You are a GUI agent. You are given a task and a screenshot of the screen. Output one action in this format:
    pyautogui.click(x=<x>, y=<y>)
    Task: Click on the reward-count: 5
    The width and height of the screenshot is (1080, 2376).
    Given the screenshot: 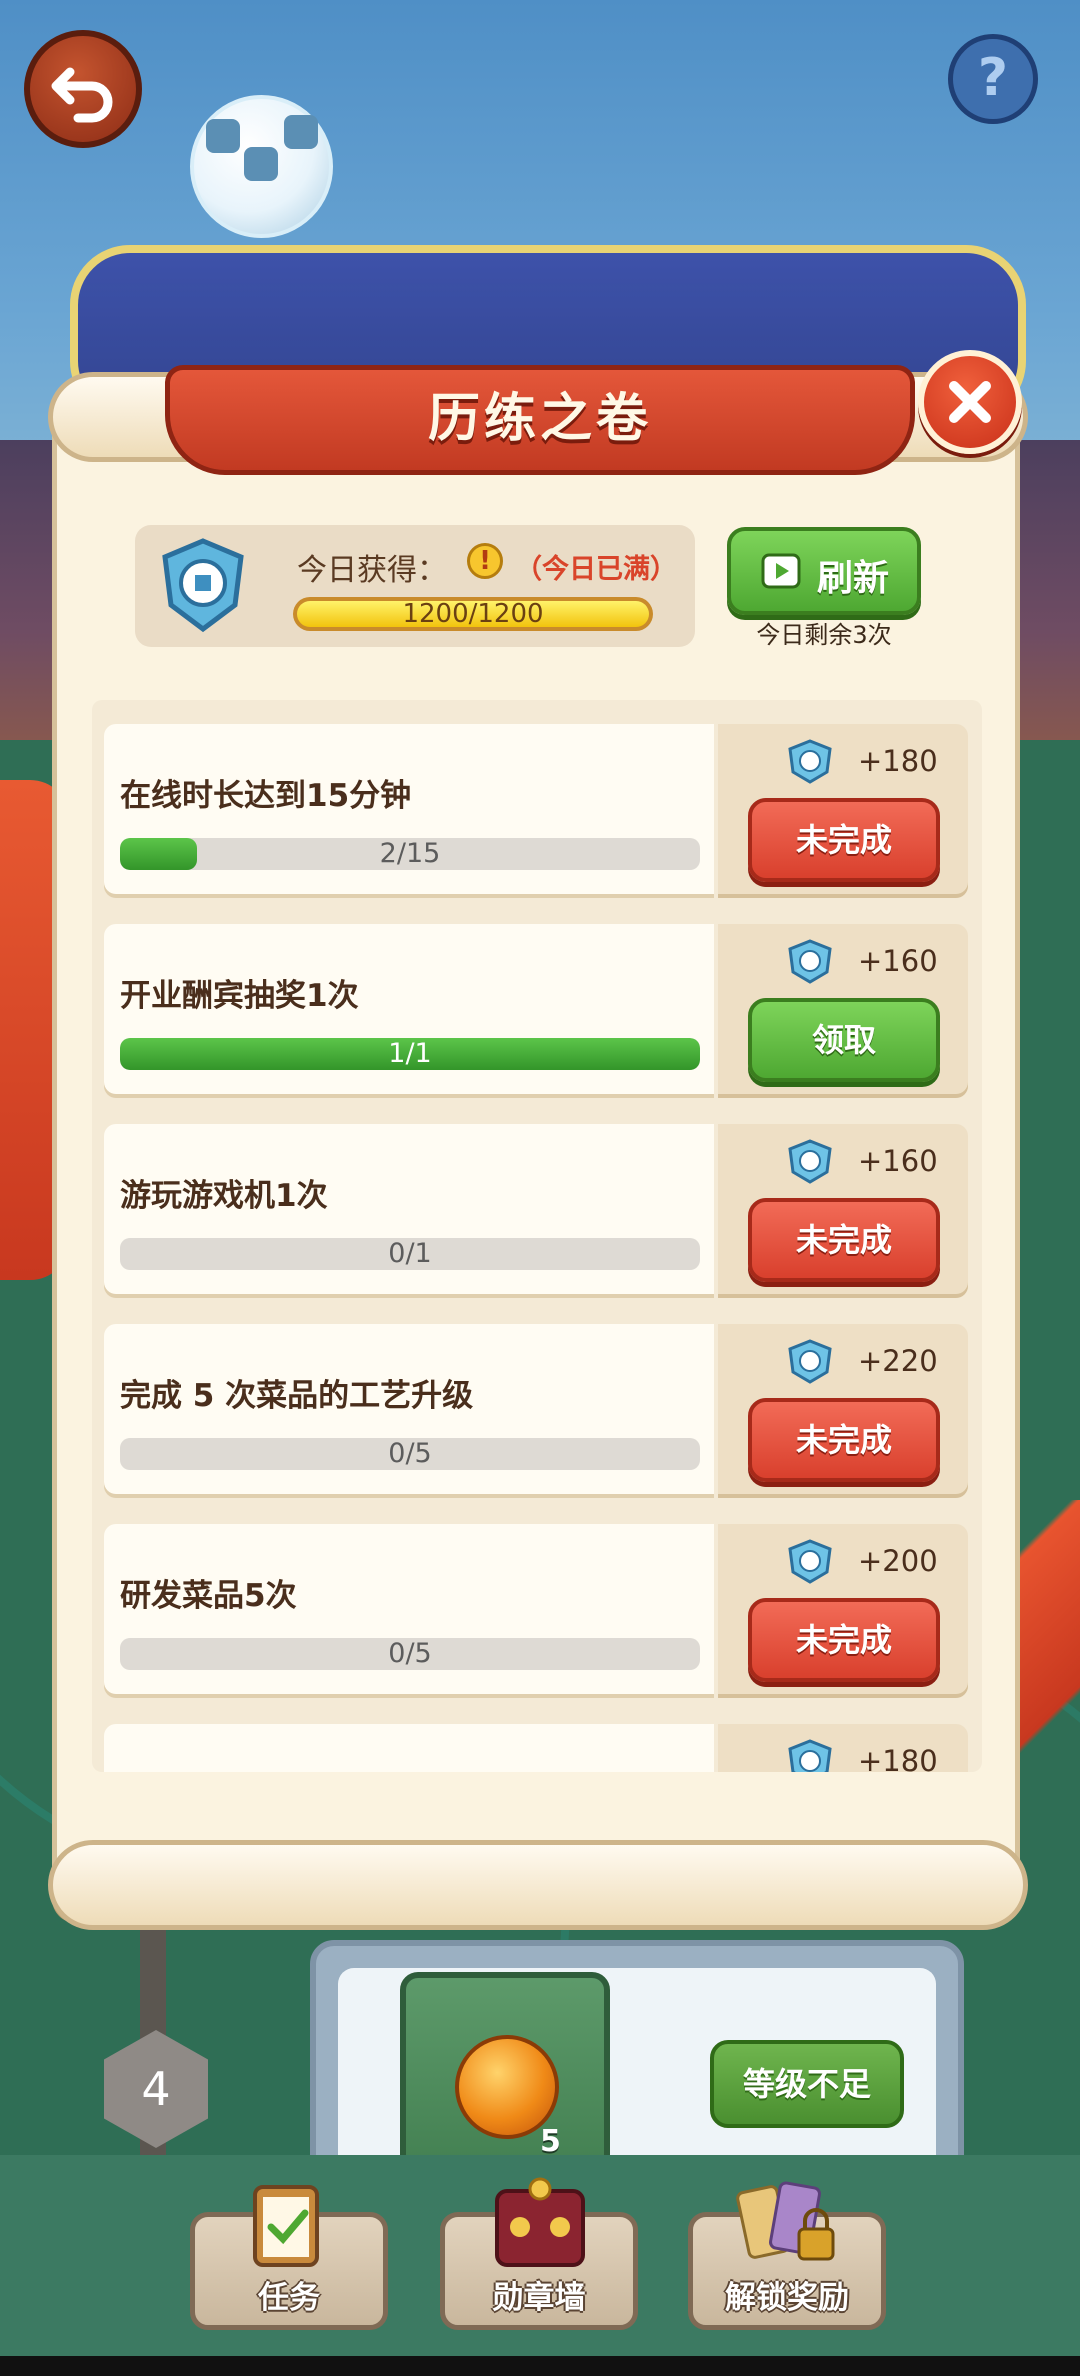 What is the action you would take?
    pyautogui.click(x=550, y=2141)
    